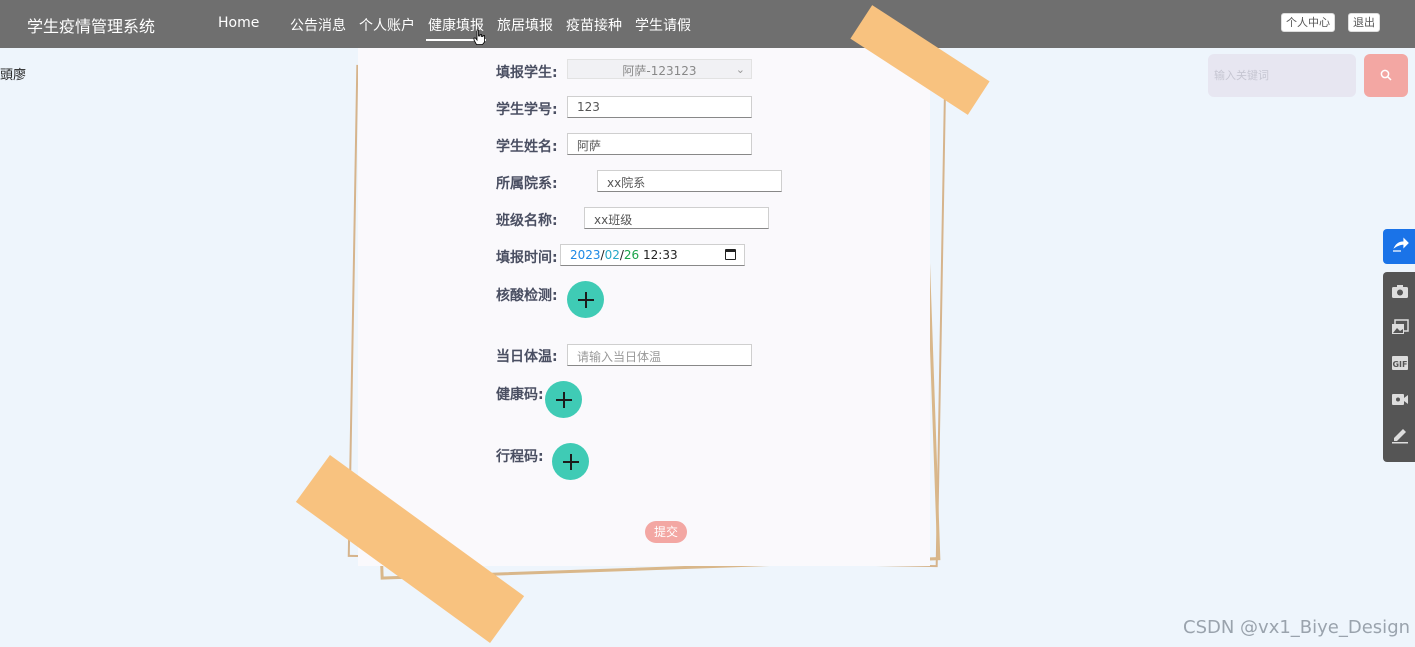  What do you see at coordinates (520, 395) in the screenshot?
I see `label-health-code: 健康码:` at bounding box center [520, 395].